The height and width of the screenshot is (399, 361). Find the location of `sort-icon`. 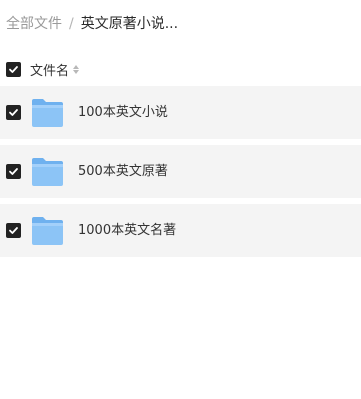

sort-icon is located at coordinates (76, 69).